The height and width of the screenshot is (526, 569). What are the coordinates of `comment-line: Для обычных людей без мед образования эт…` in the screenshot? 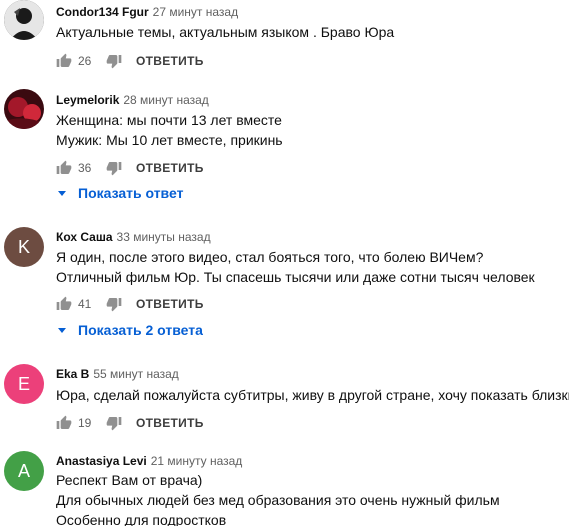 It's located at (278, 500).